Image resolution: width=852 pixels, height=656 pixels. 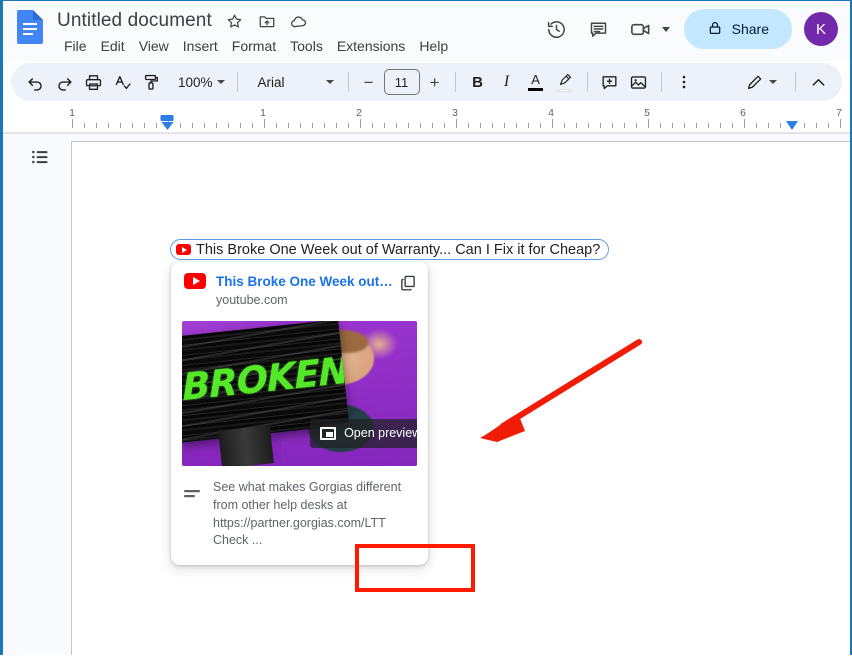 What do you see at coordinates (610, 82) in the screenshot?
I see `add-comment-button` at bounding box center [610, 82].